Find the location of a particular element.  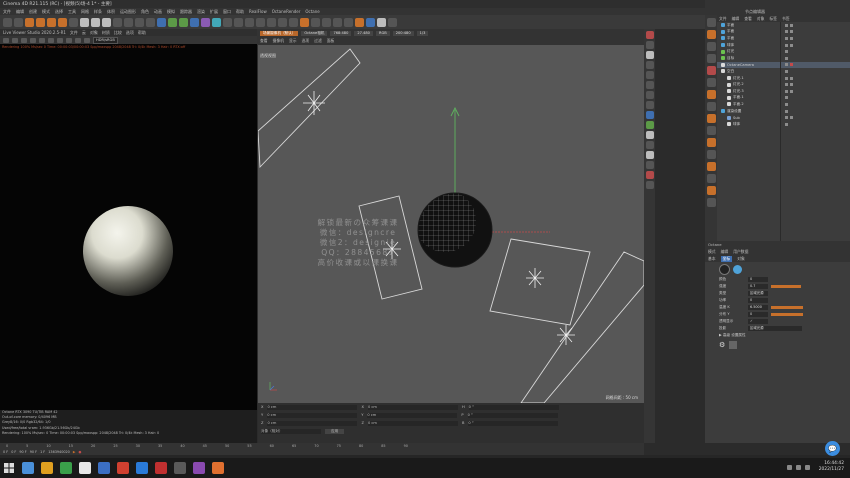

octane-camera-icon is located at coordinates (293, 22).